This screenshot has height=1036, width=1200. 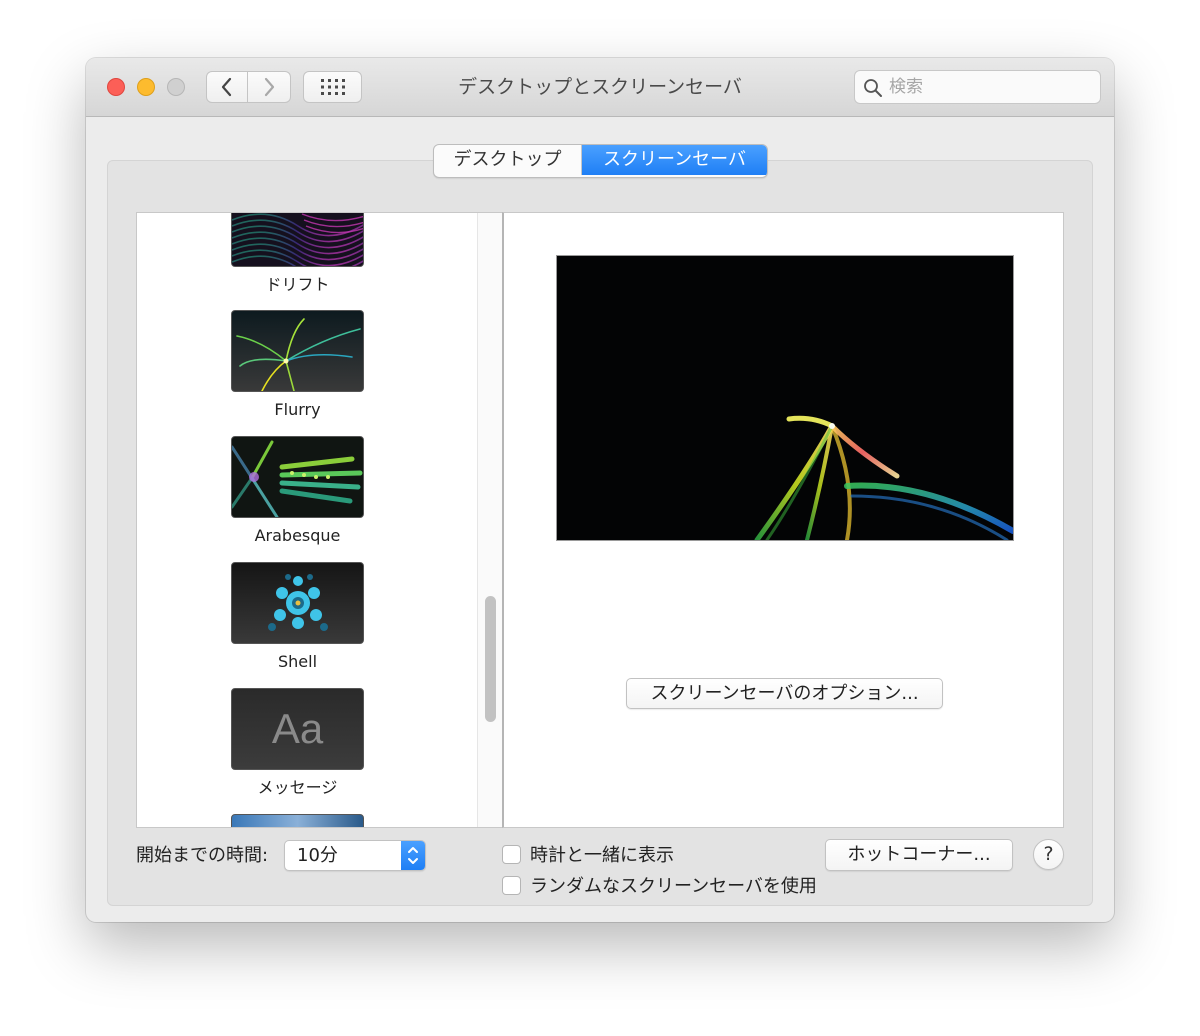 I want to click on close-window-button, so click(x=116, y=87).